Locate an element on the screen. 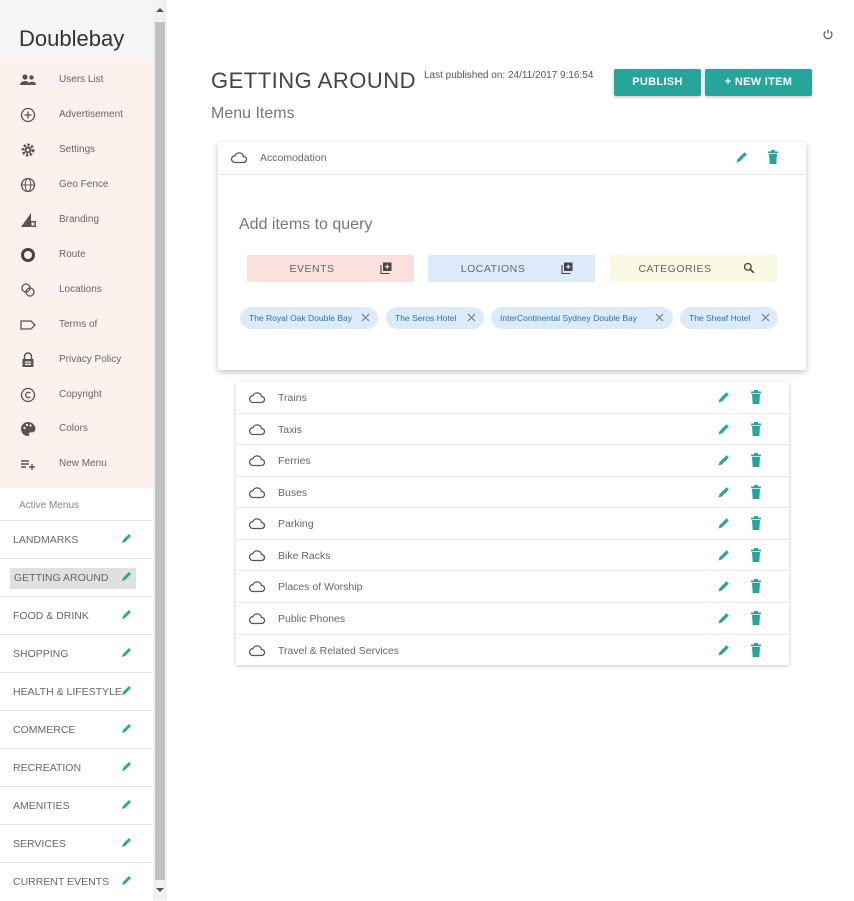 This screenshot has width=854, height=901. library-add-icon is located at coordinates (386, 268).